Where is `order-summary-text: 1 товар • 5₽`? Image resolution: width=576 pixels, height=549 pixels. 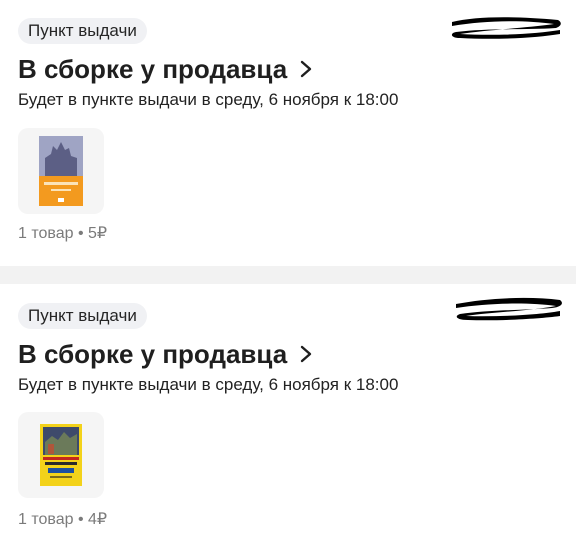
order-summary-text: 1 товар • 5₽ is located at coordinates (63, 233).